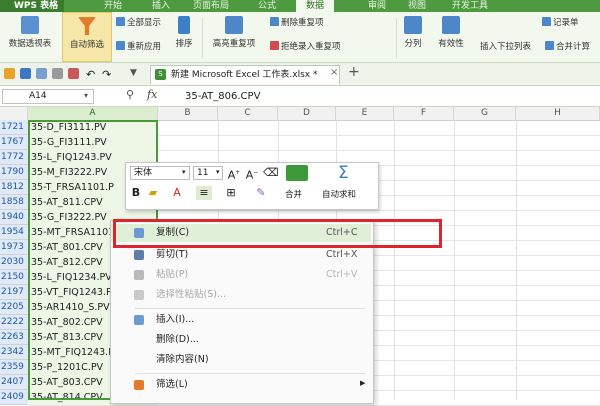 The height and width of the screenshot is (406, 600). What do you see at coordinates (30, 37) in the screenshot?
I see `pivot-table-button: 数据透视表` at bounding box center [30, 37].